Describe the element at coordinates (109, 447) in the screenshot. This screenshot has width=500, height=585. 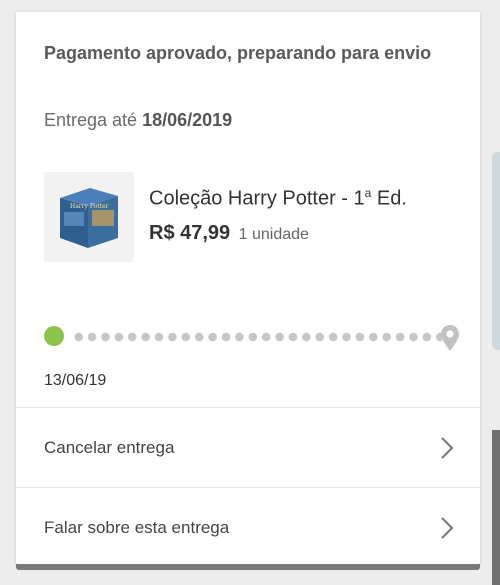
I see `cancel-delivery-label: Cancelar entrega` at that location.